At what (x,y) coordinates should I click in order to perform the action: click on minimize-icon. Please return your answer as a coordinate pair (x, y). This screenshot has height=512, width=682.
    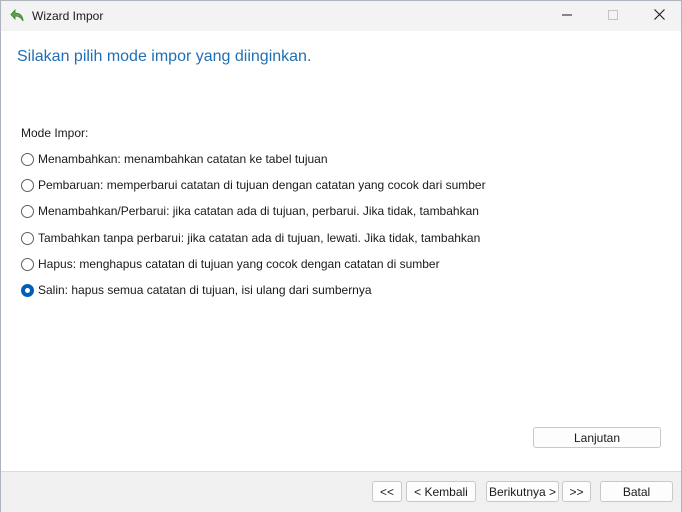
    Looking at the image, I should click on (567, 16).